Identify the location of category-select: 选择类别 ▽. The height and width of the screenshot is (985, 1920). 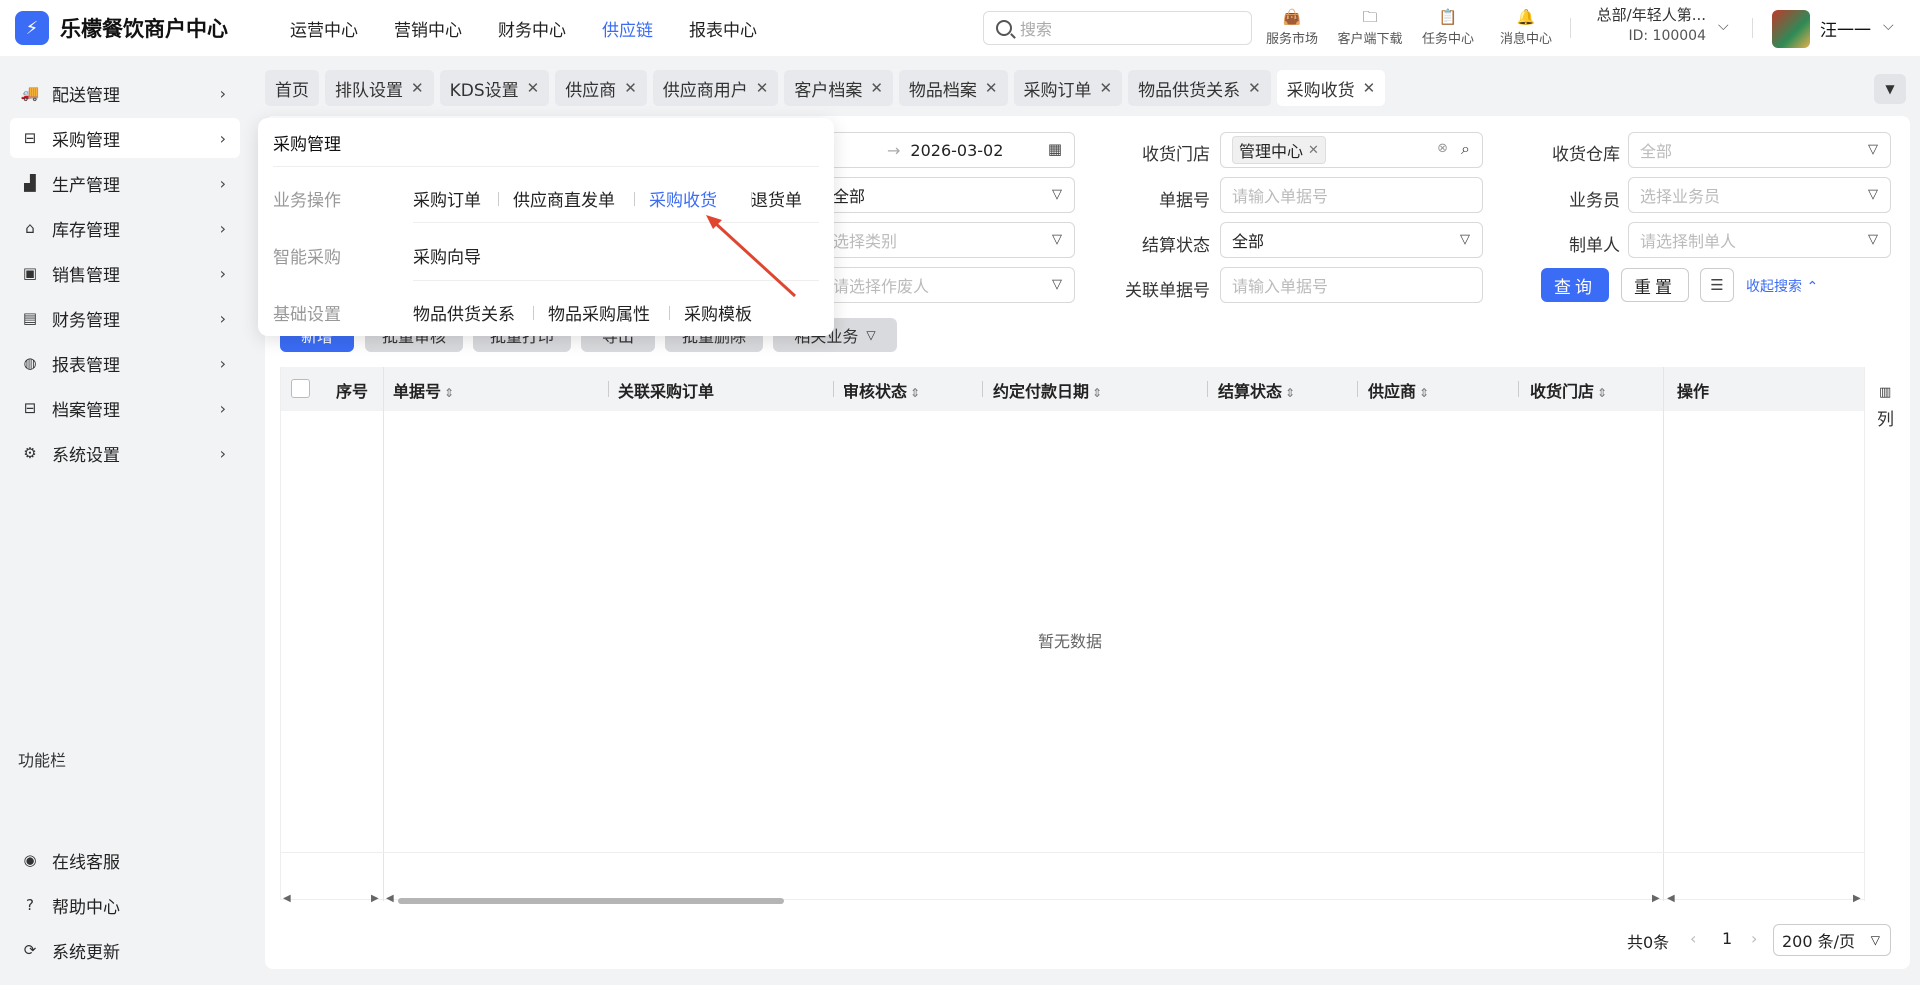
(937, 240).